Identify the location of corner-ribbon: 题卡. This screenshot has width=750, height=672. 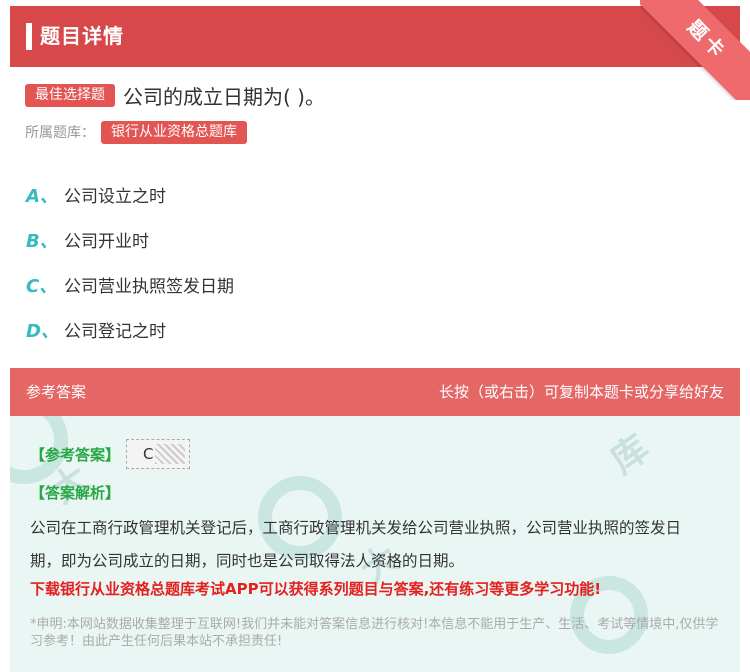
(695, 50).